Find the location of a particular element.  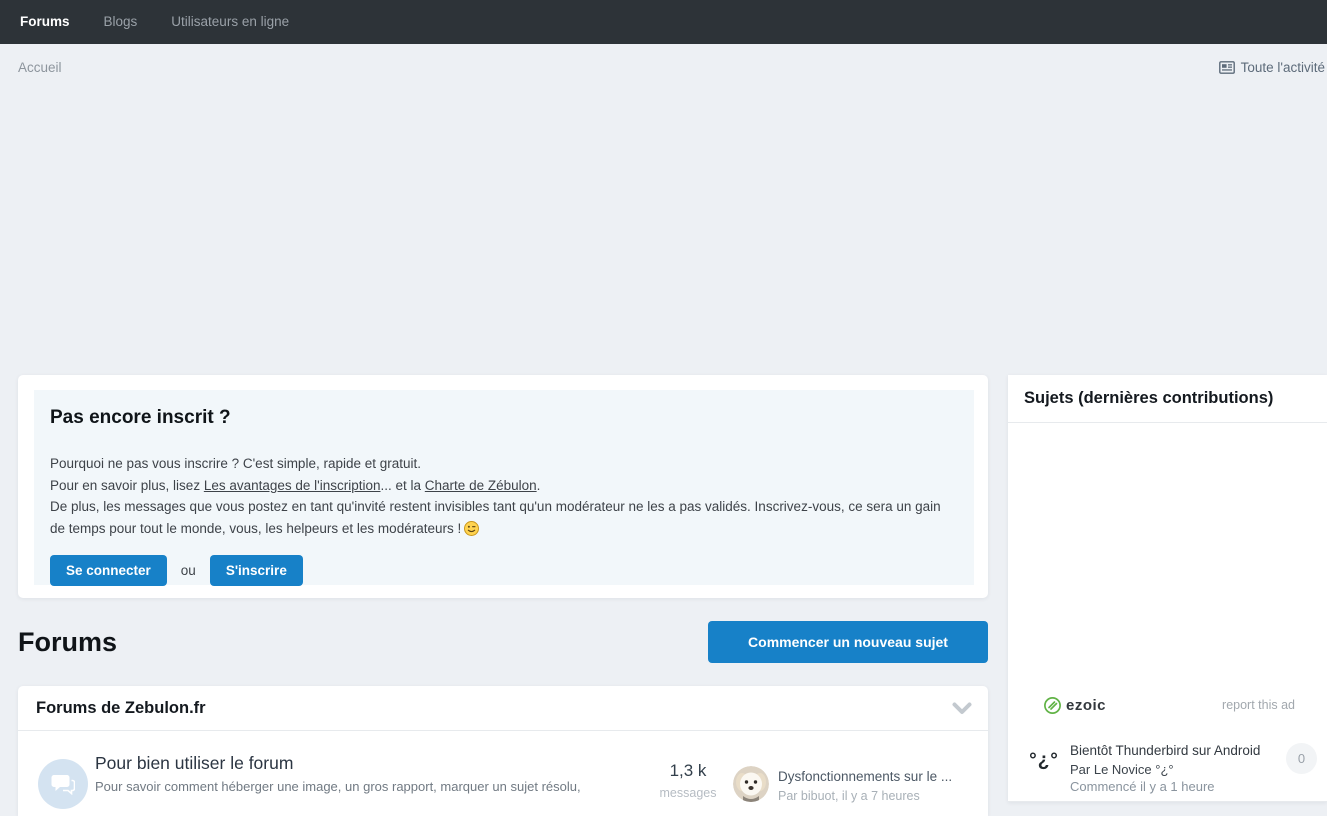

topic-replies-badge: 0 is located at coordinates (1301, 758).